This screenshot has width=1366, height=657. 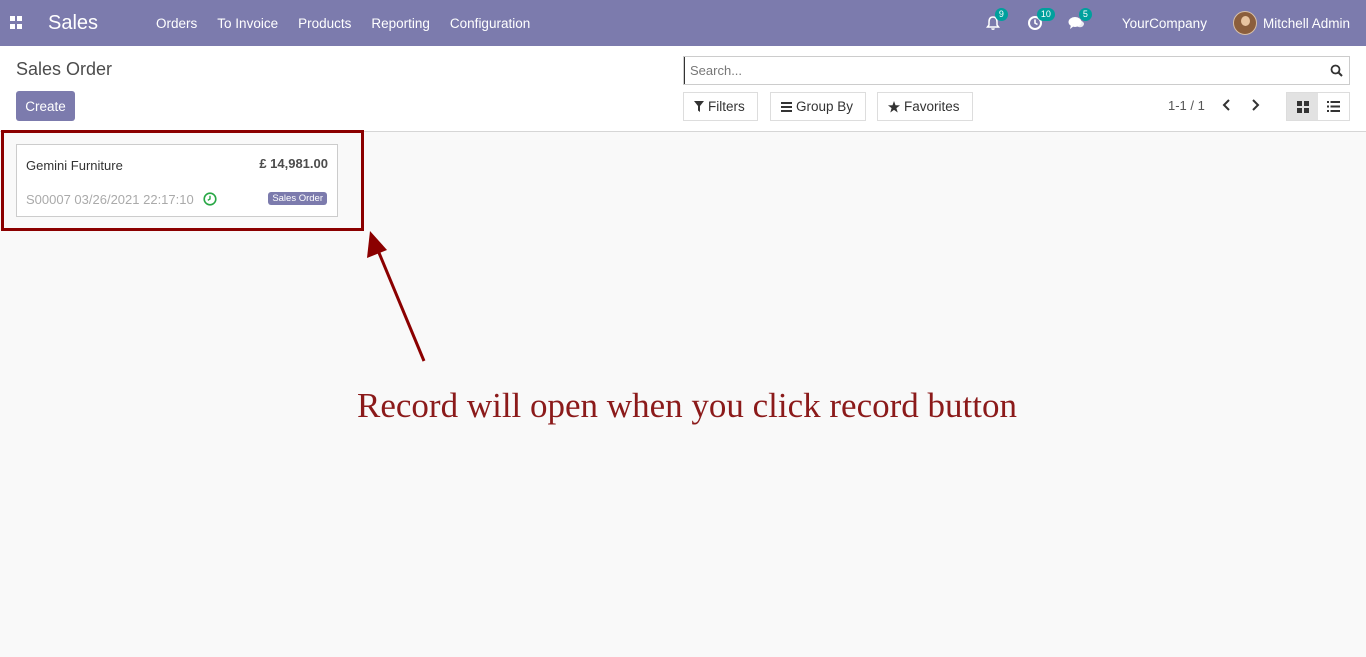 I want to click on breadcrumb: Sales Order, so click(x=64, y=69).